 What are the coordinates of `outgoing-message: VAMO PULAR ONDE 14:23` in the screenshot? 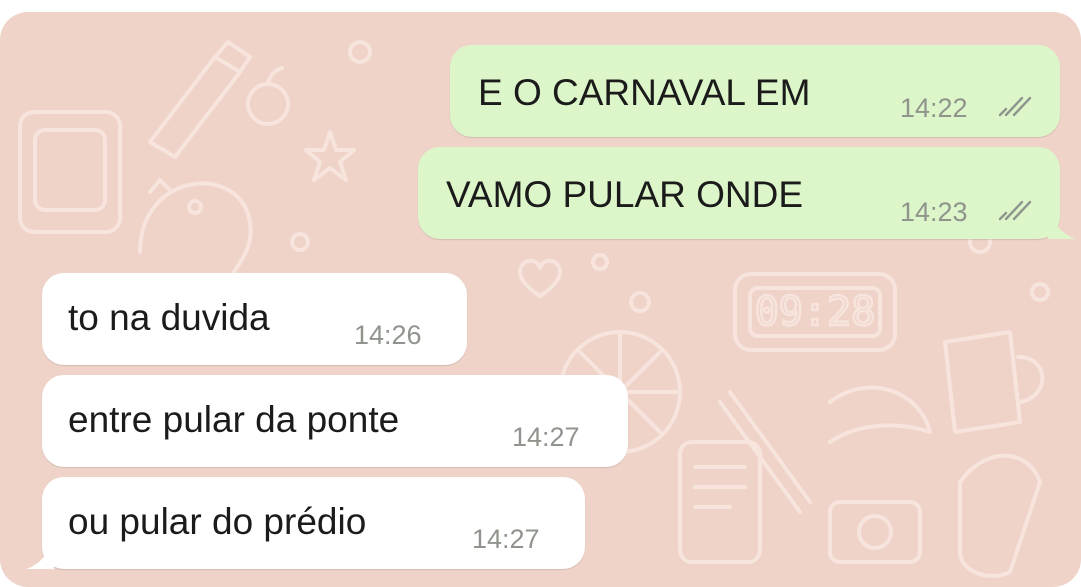 It's located at (739, 193).